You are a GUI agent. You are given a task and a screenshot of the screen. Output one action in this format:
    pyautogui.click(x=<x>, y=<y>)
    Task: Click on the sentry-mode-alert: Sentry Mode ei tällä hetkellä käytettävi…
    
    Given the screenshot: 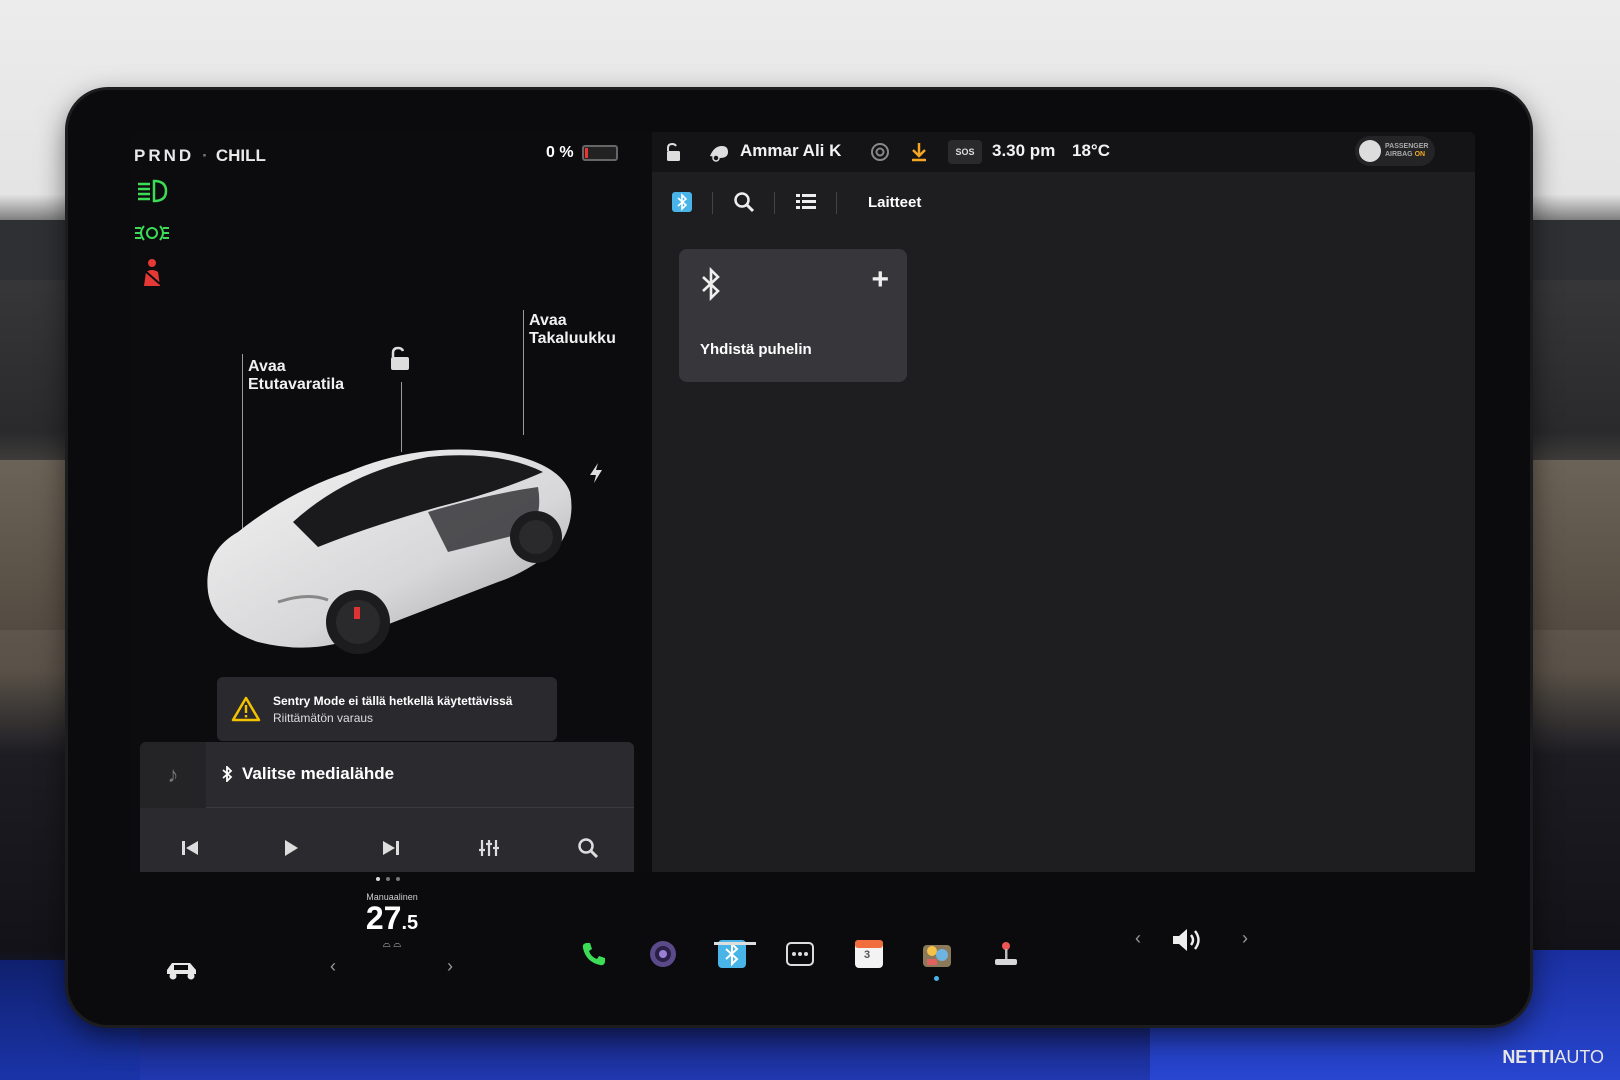 What is the action you would take?
    pyautogui.click(x=387, y=709)
    